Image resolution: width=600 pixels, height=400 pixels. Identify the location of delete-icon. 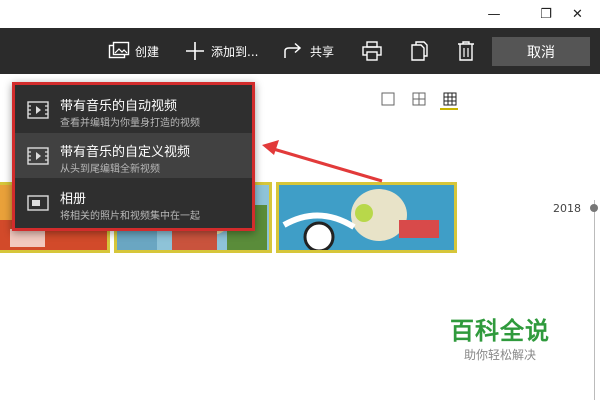
(466, 51).